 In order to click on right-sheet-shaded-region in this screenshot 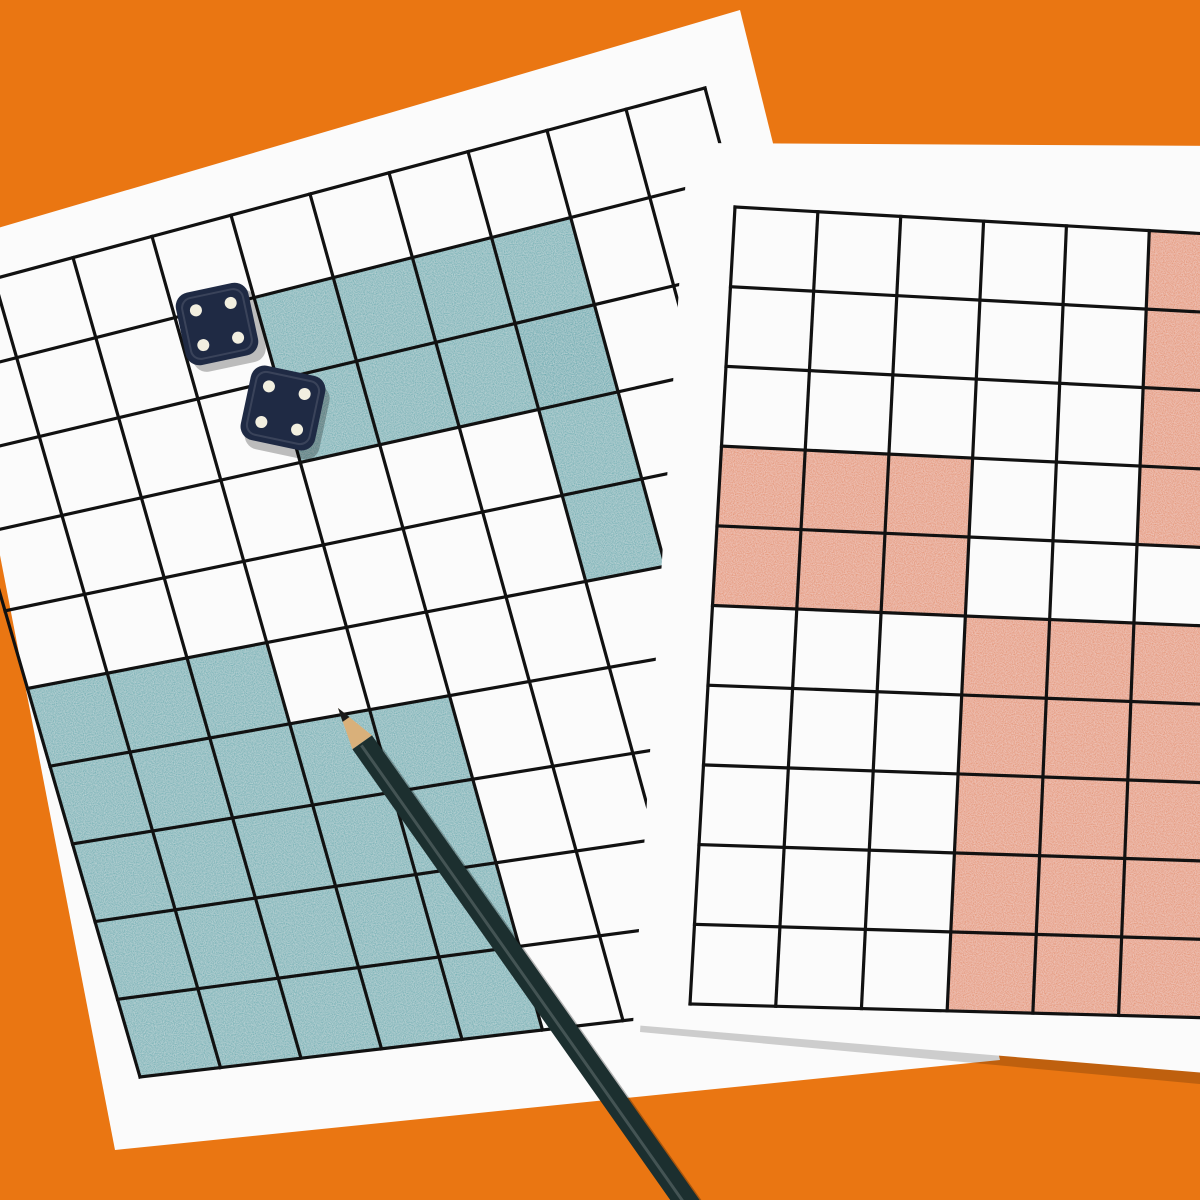, I will do `click(1073, 817)`.